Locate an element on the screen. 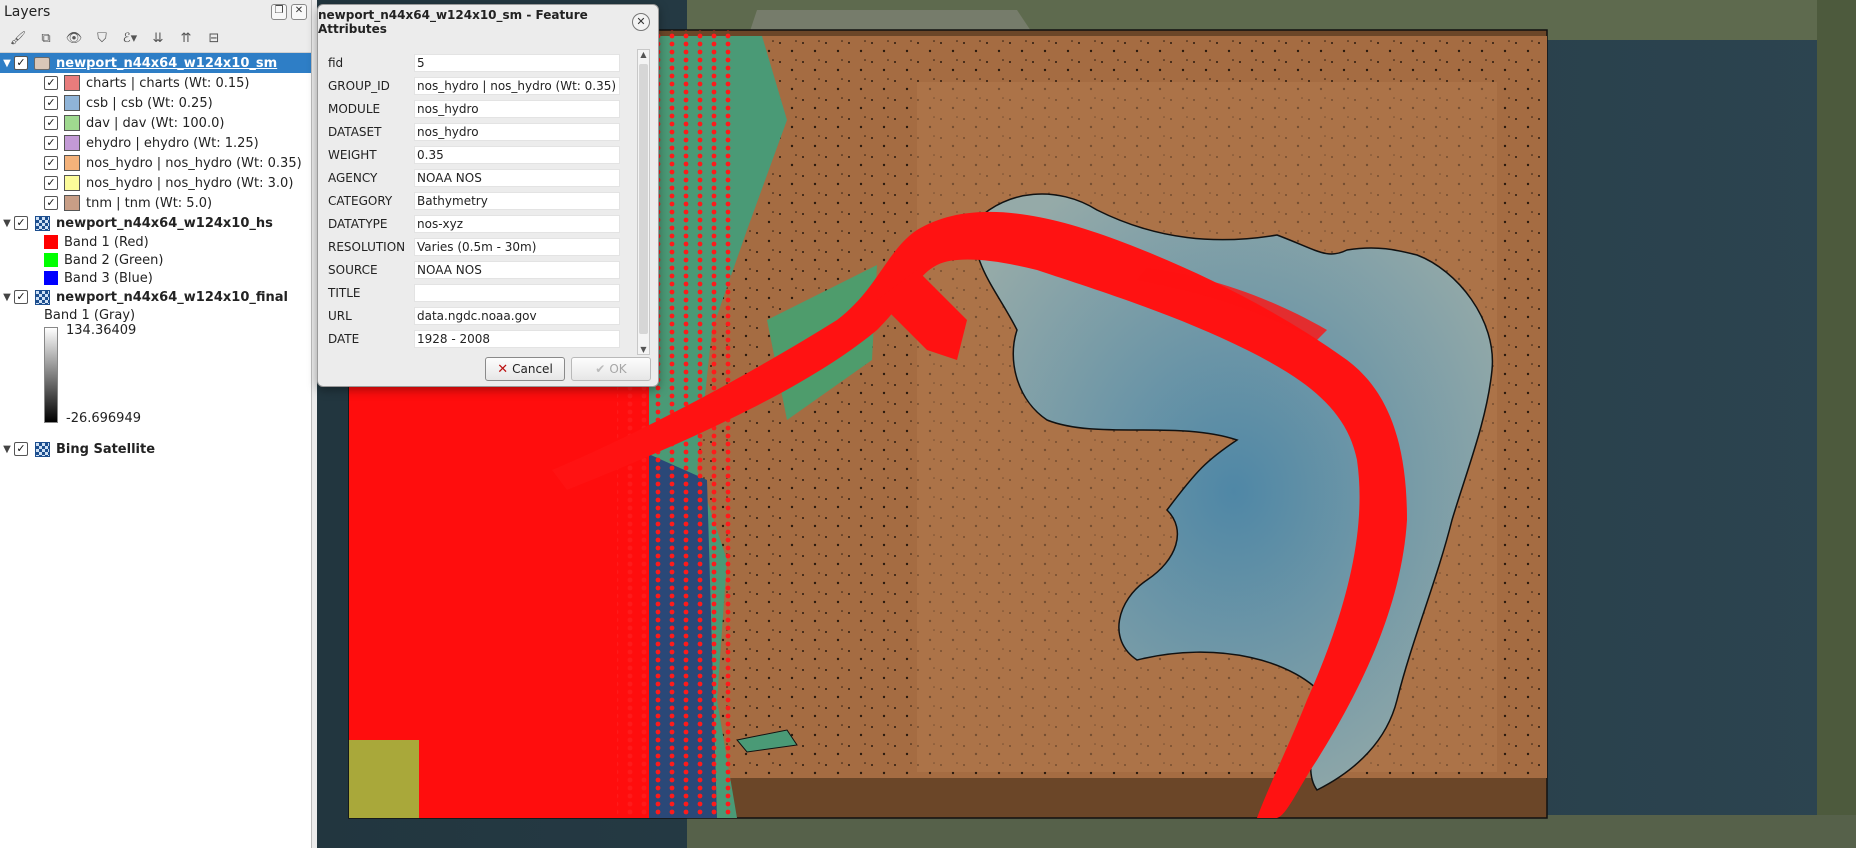 This screenshot has height=848, width=1856. ok-button: ✔ OK is located at coordinates (611, 369).